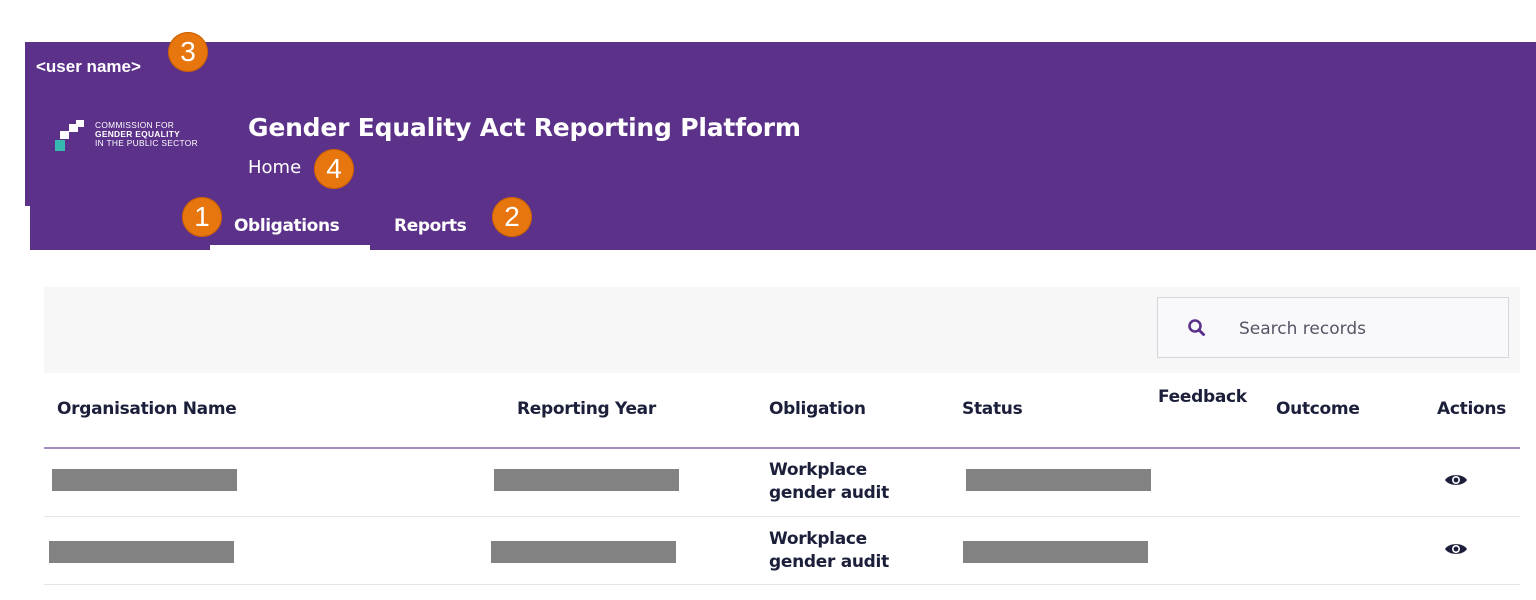  What do you see at coordinates (88, 67) in the screenshot?
I see `user-name: <user name>` at bounding box center [88, 67].